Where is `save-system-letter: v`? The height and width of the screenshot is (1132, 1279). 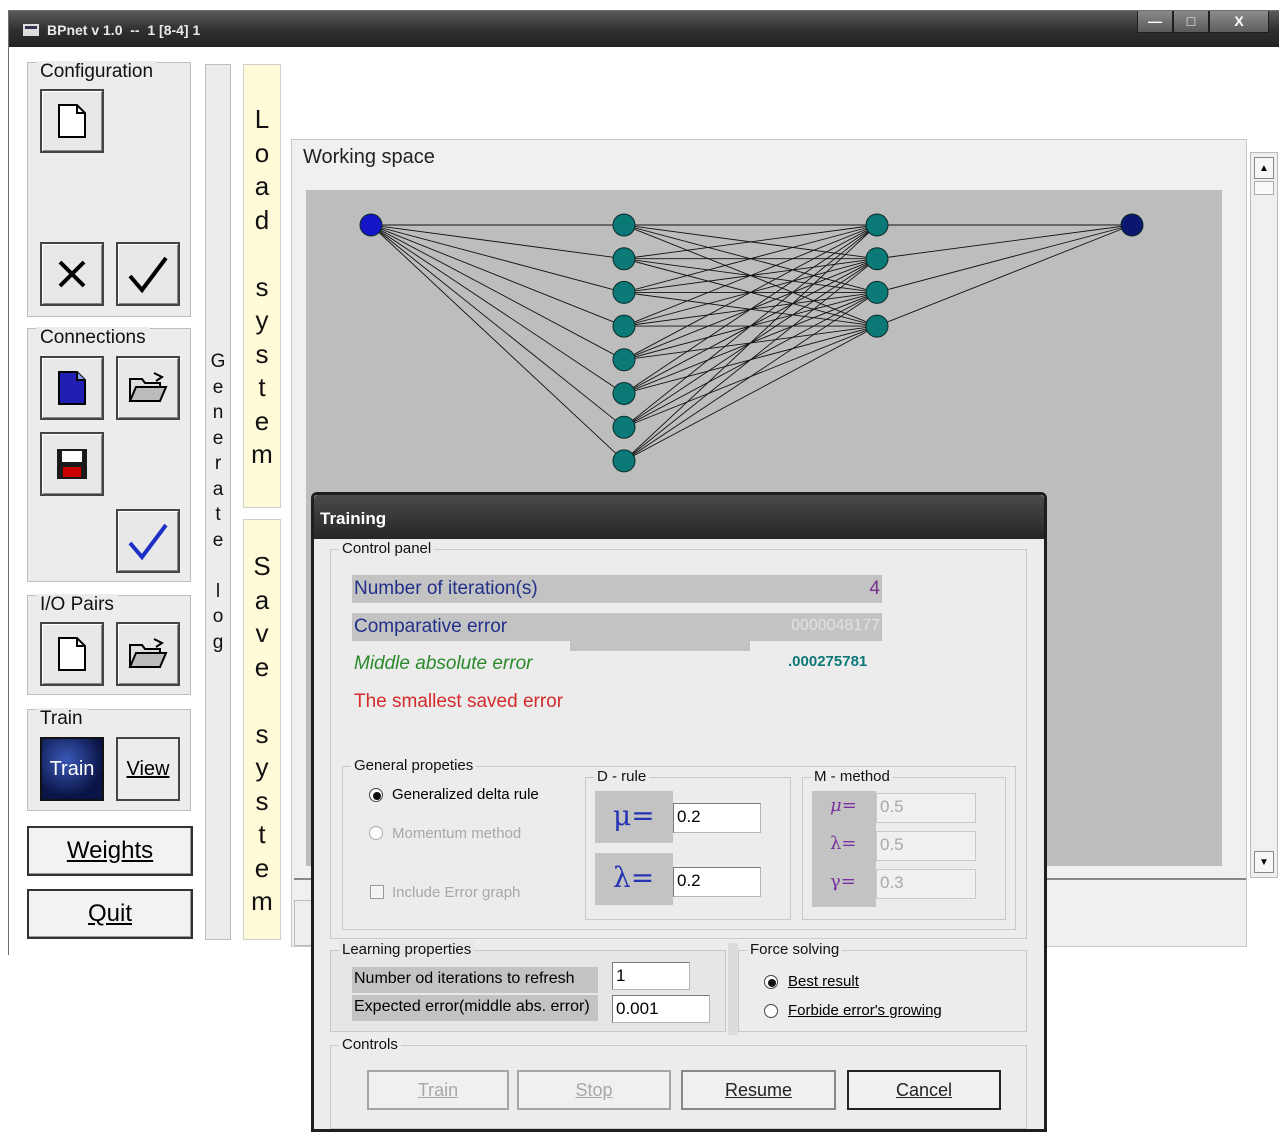
save-system-letter: v is located at coordinates (262, 633).